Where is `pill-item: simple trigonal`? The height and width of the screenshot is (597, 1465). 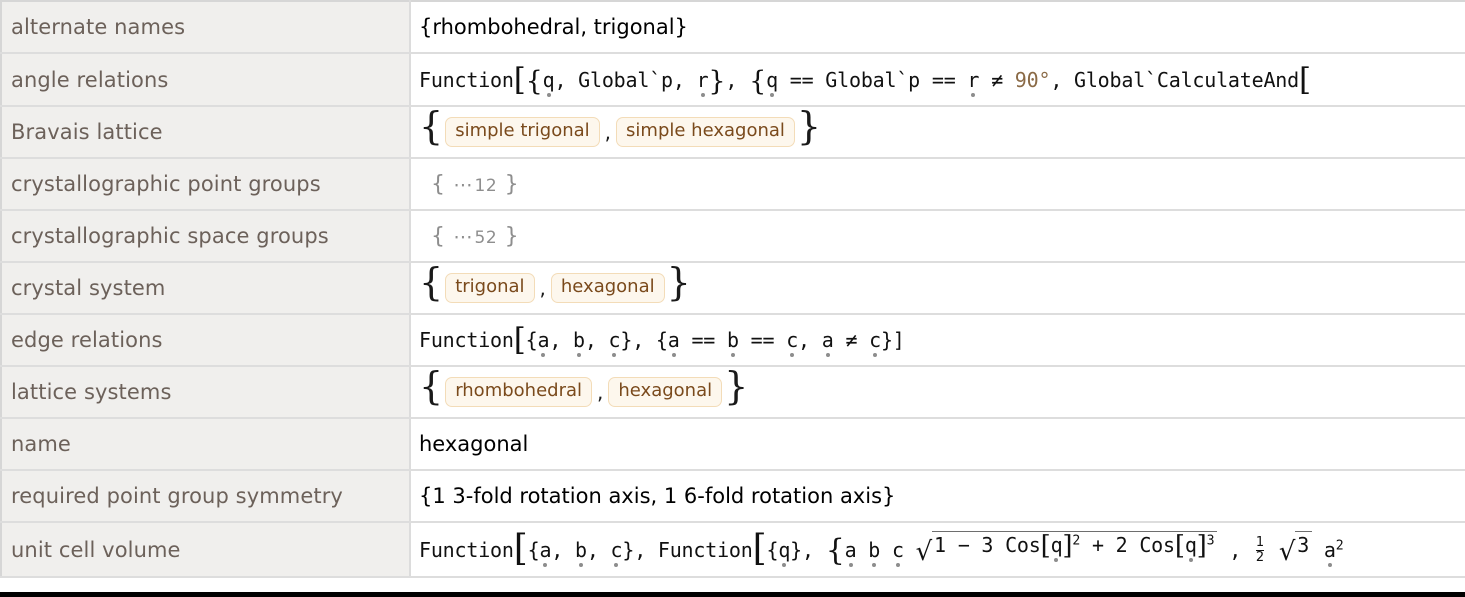 pill-item: simple trigonal is located at coordinates (522, 132).